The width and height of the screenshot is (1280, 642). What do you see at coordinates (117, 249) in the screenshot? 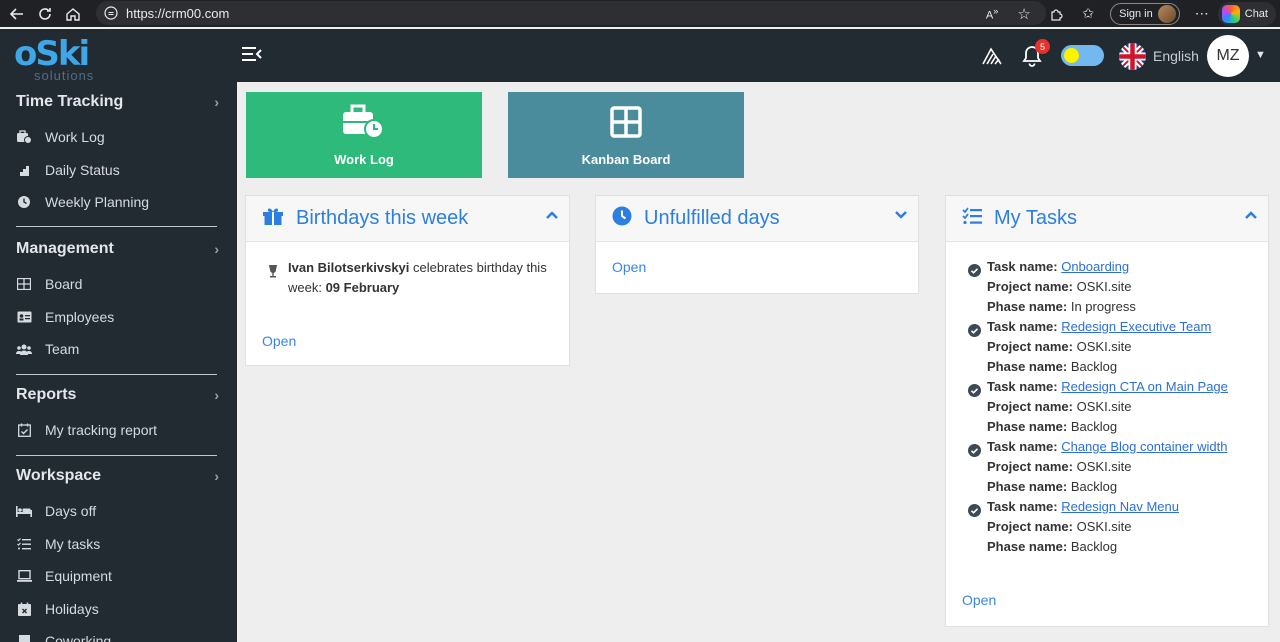
I see `sidebar-section-management: Management ›` at bounding box center [117, 249].